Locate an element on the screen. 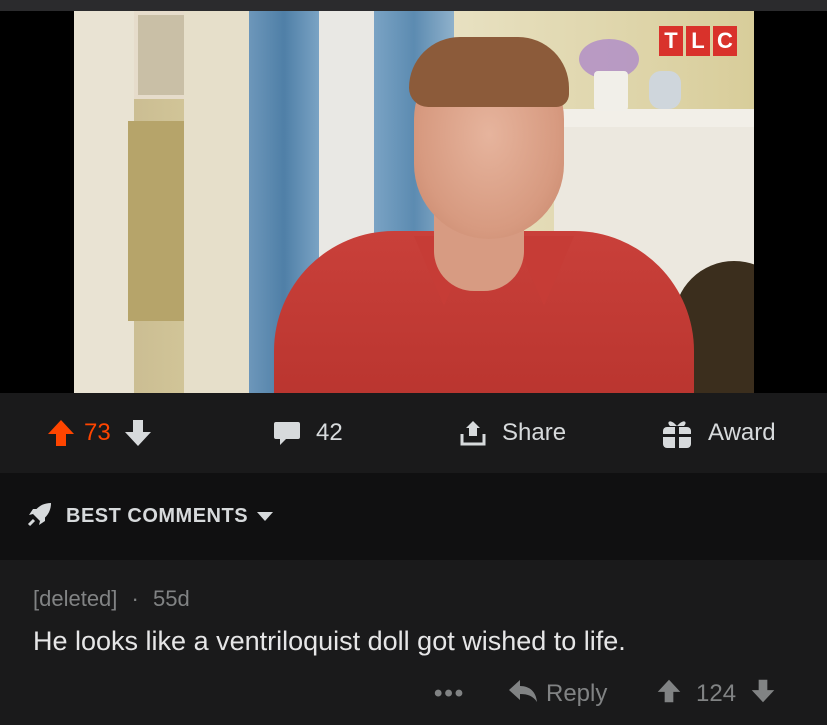  share-button: Share is located at coordinates (512, 433).